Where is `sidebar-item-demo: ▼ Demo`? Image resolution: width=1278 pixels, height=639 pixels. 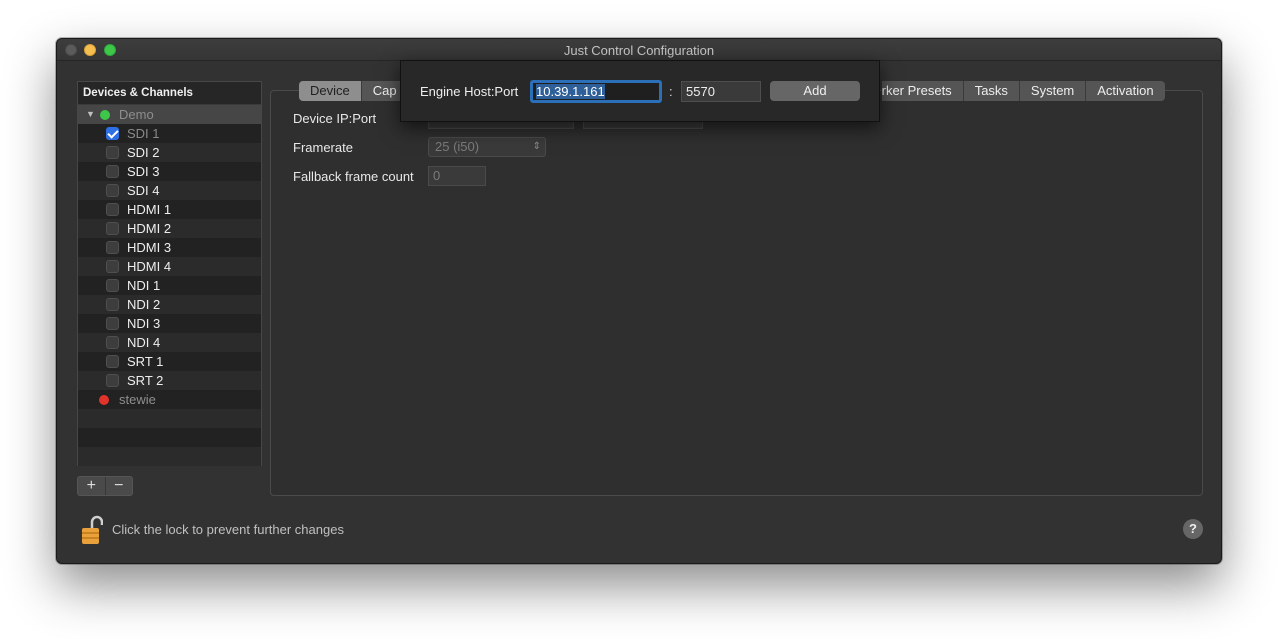
sidebar-item-demo: ▼ Demo is located at coordinates (169, 114).